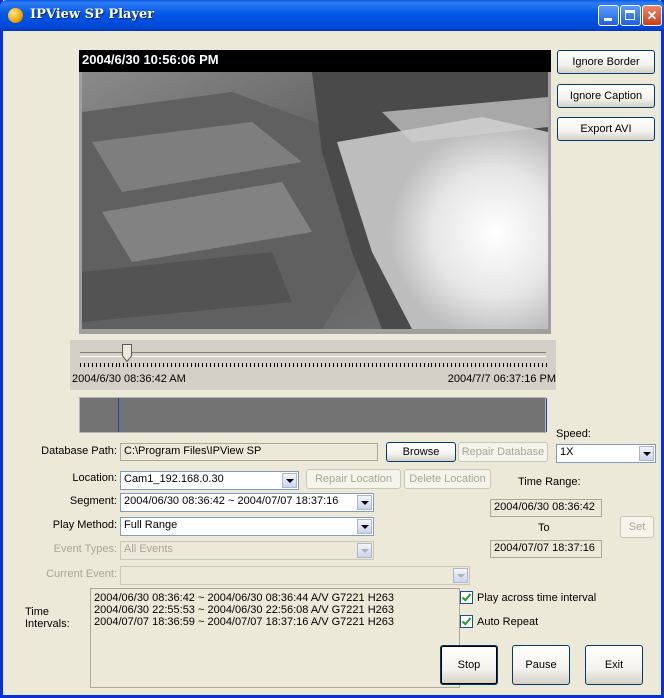 The width and height of the screenshot is (664, 698). What do you see at coordinates (126, 353) in the screenshot?
I see `slider-thumb` at bounding box center [126, 353].